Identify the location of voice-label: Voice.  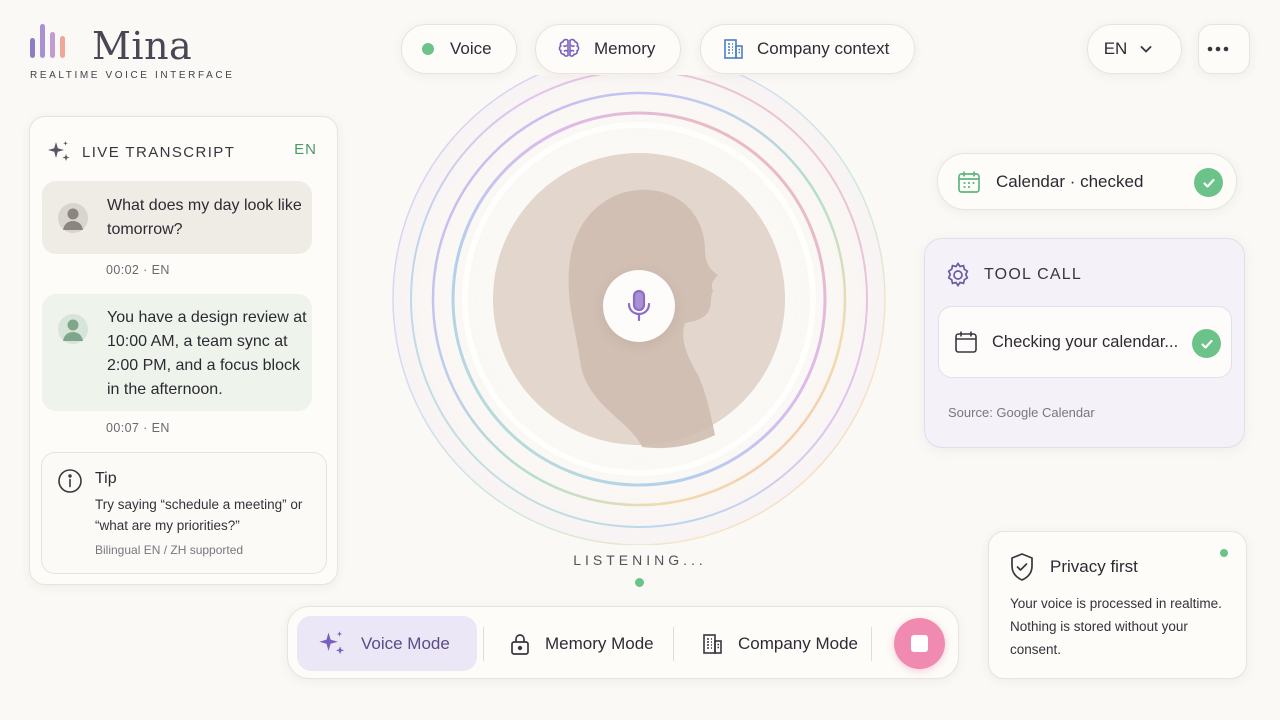
(471, 48).